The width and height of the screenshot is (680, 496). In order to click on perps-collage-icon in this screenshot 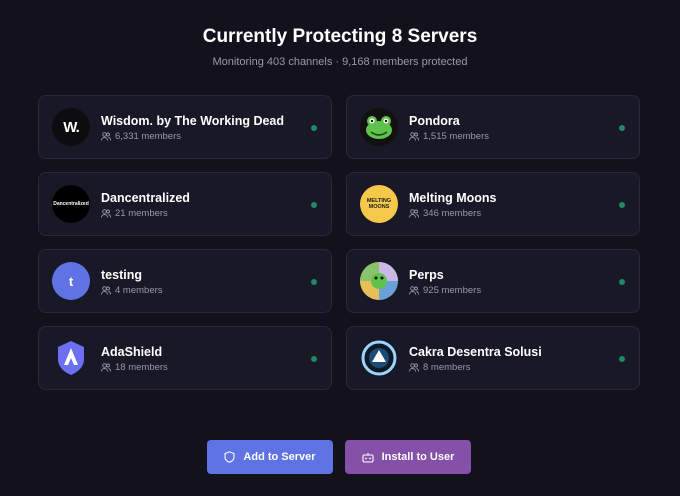, I will do `click(379, 281)`.